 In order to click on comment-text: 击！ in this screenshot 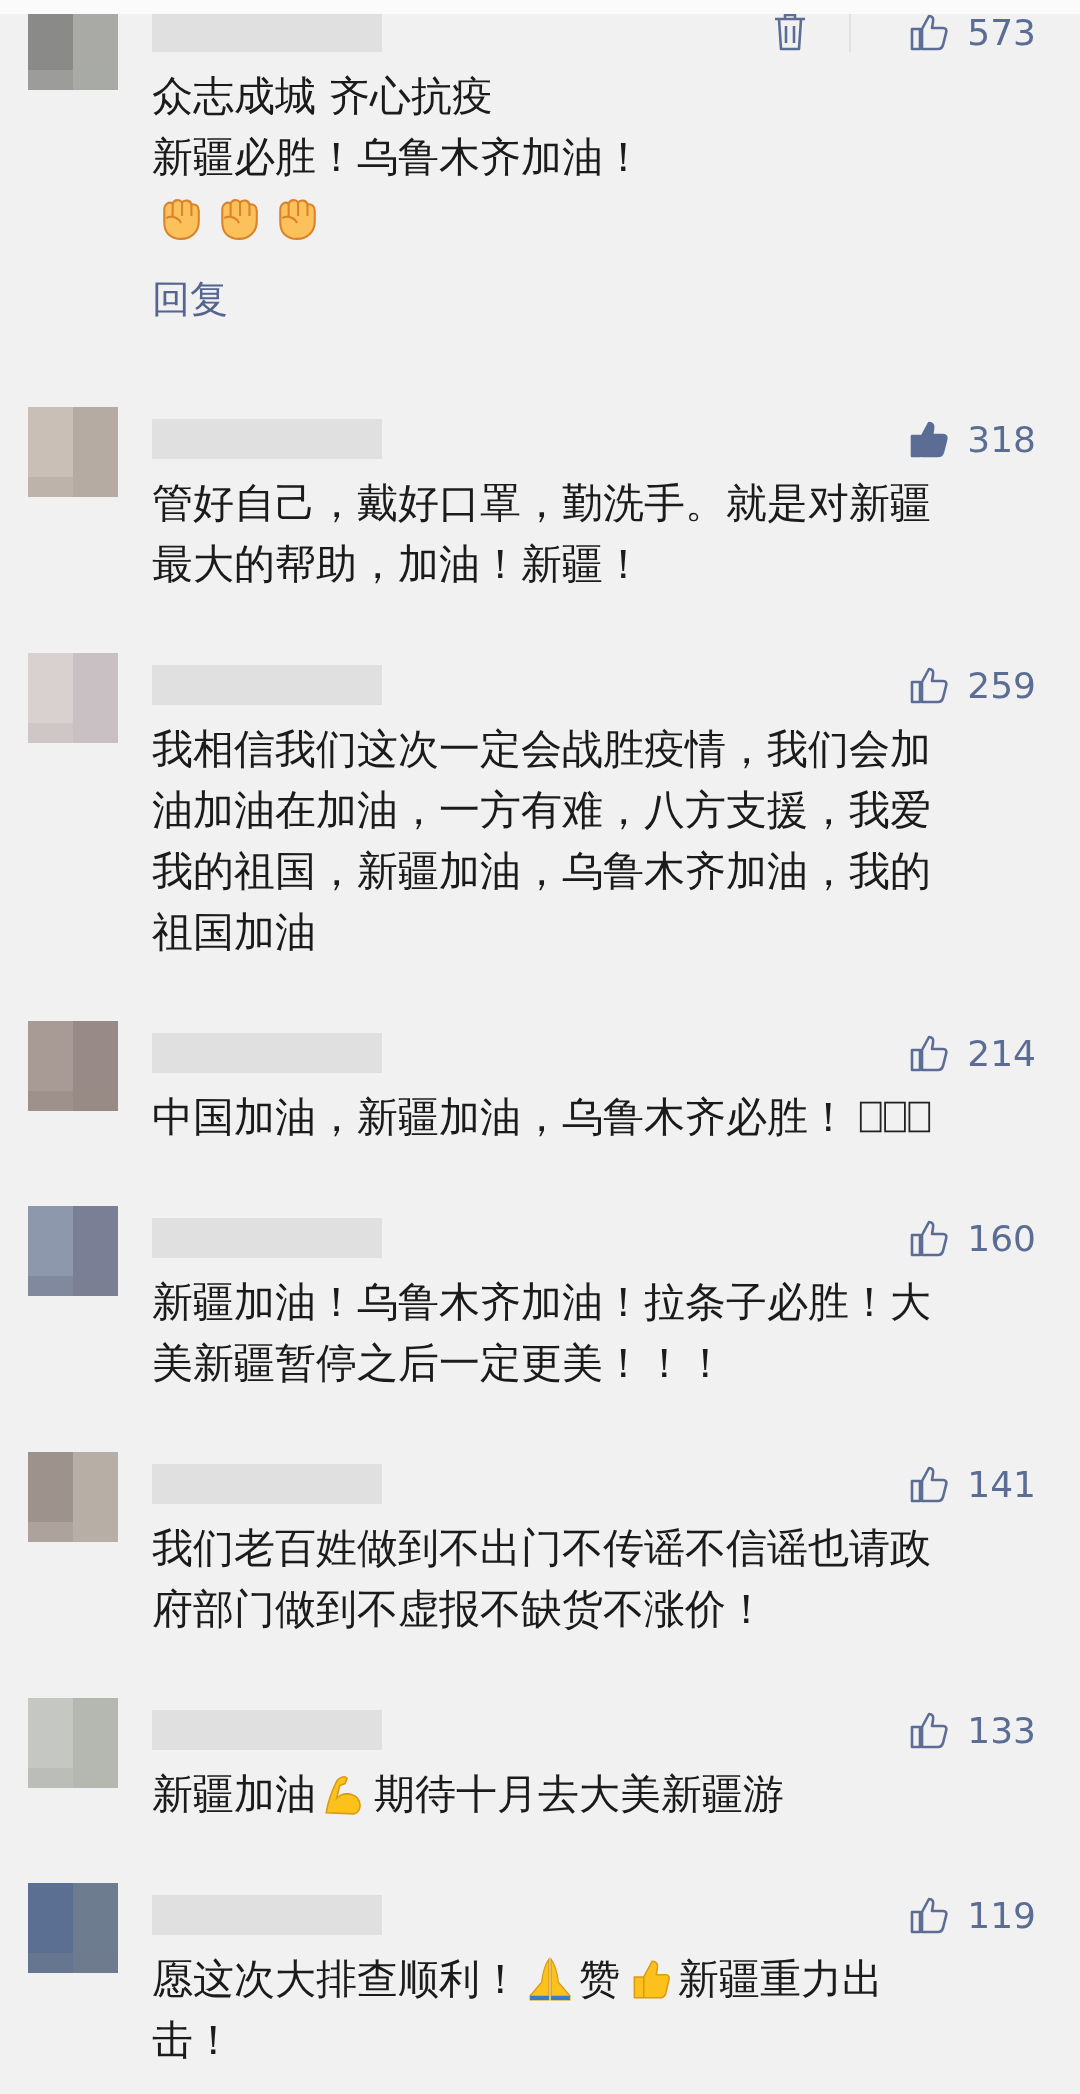, I will do `click(193, 2040)`.